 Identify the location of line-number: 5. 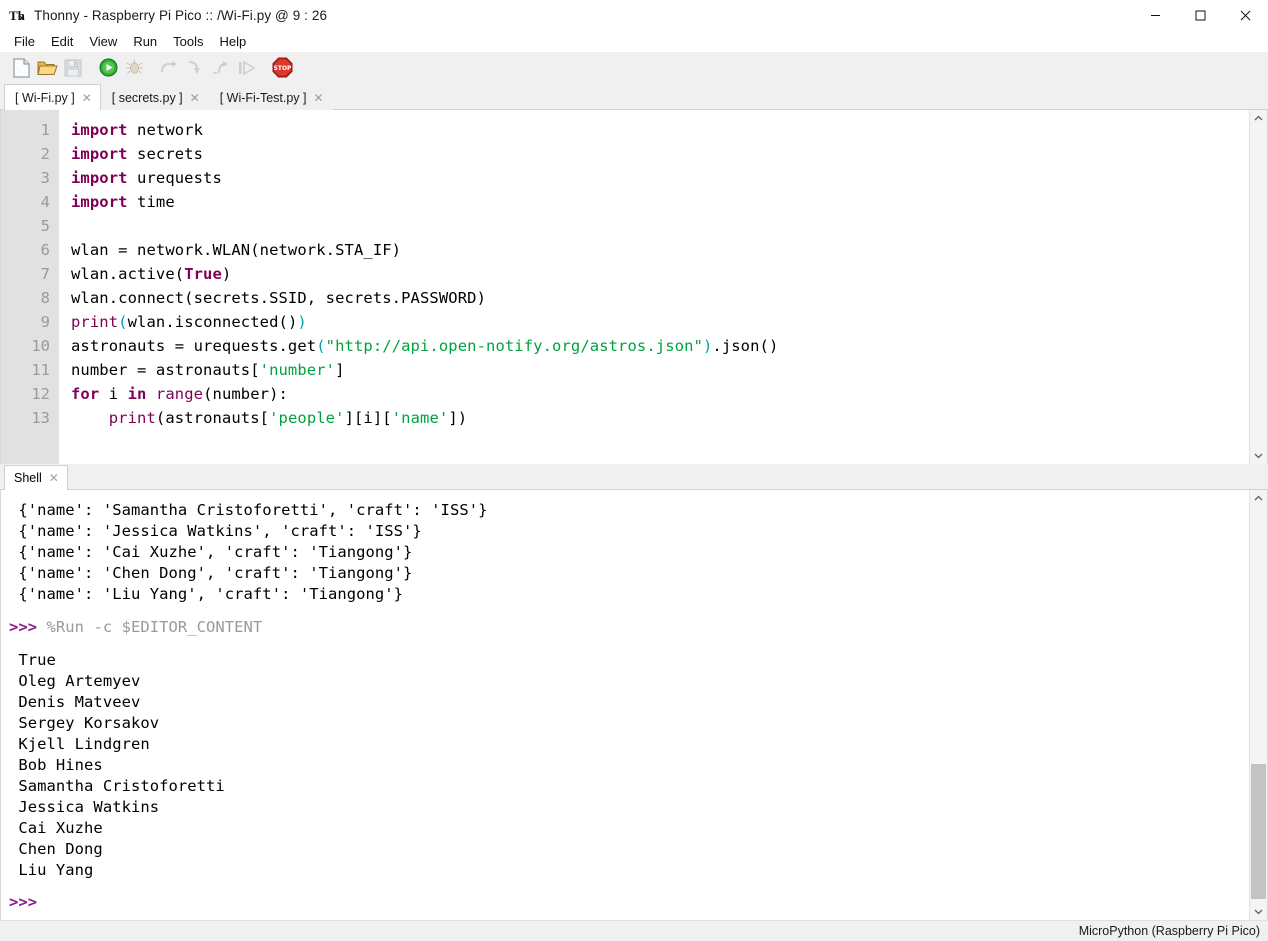
(45, 226).